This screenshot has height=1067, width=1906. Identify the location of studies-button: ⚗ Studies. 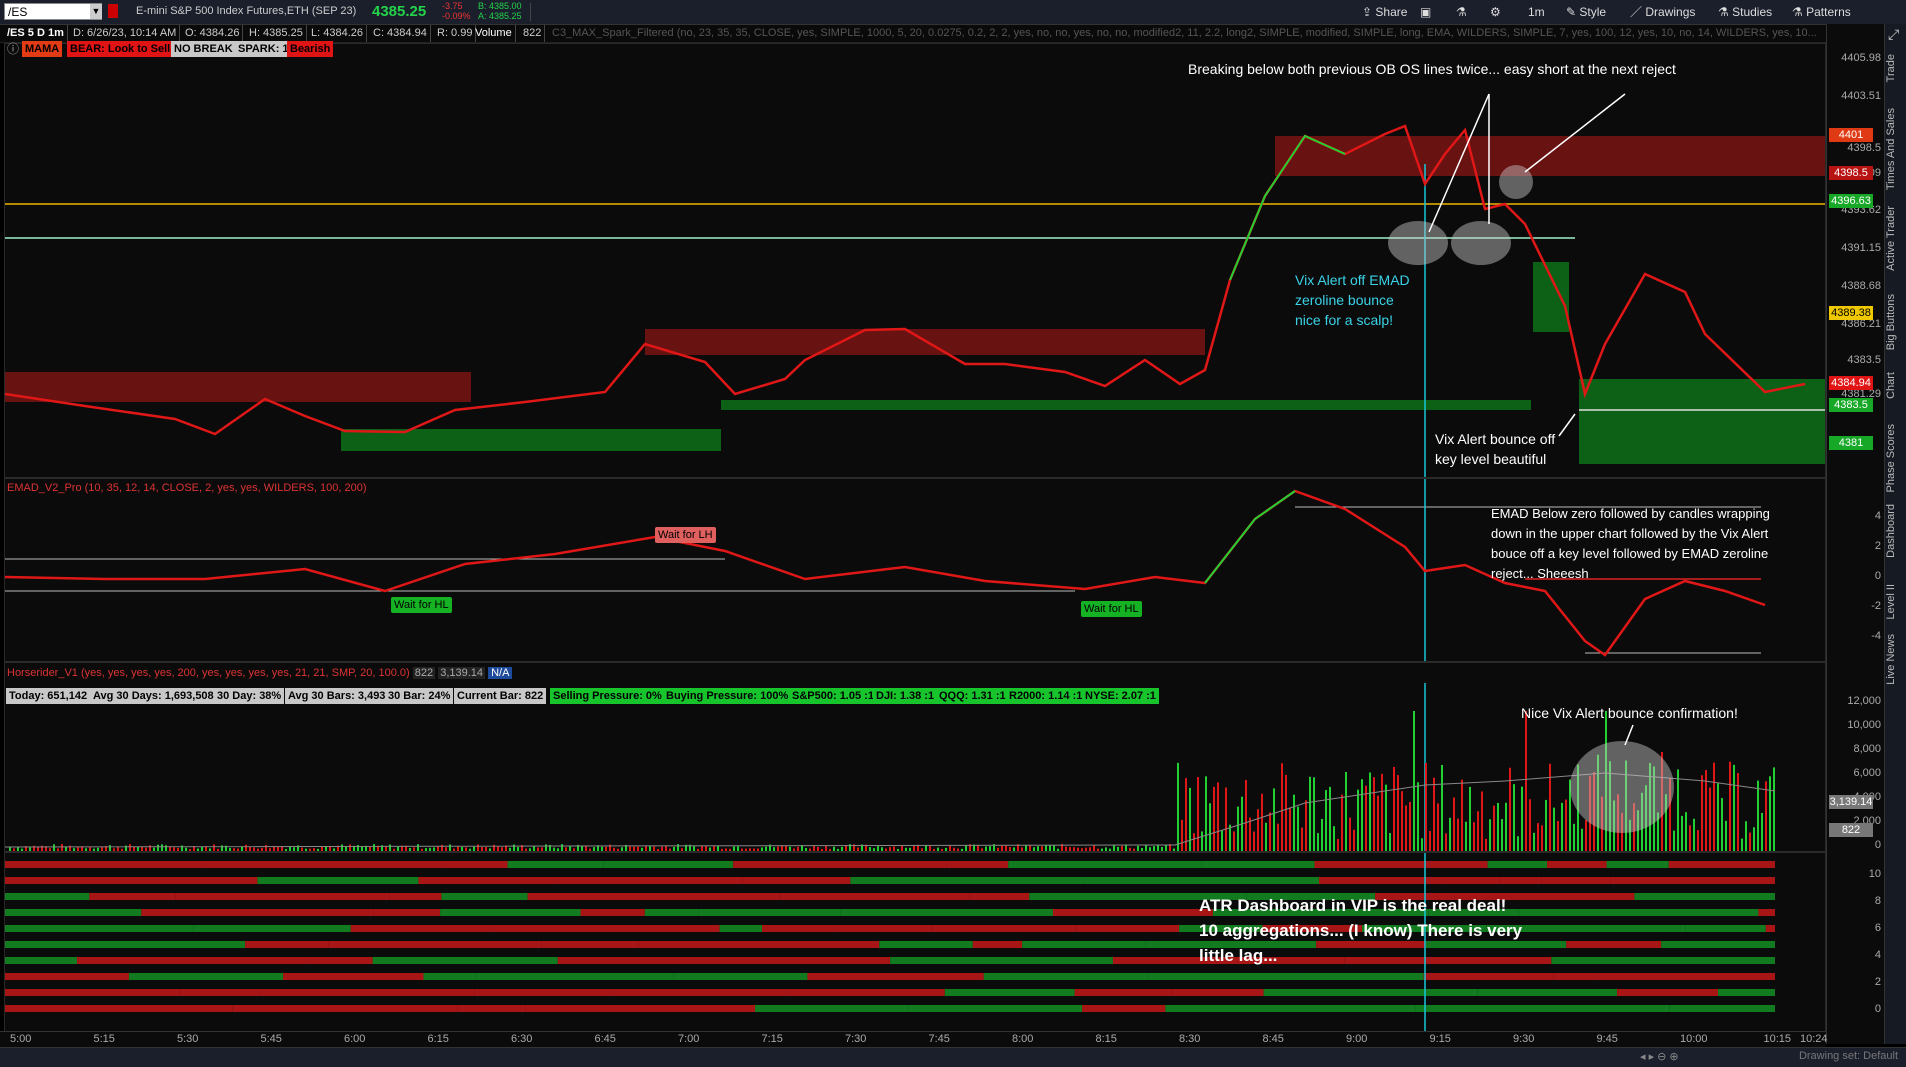
(1745, 12).